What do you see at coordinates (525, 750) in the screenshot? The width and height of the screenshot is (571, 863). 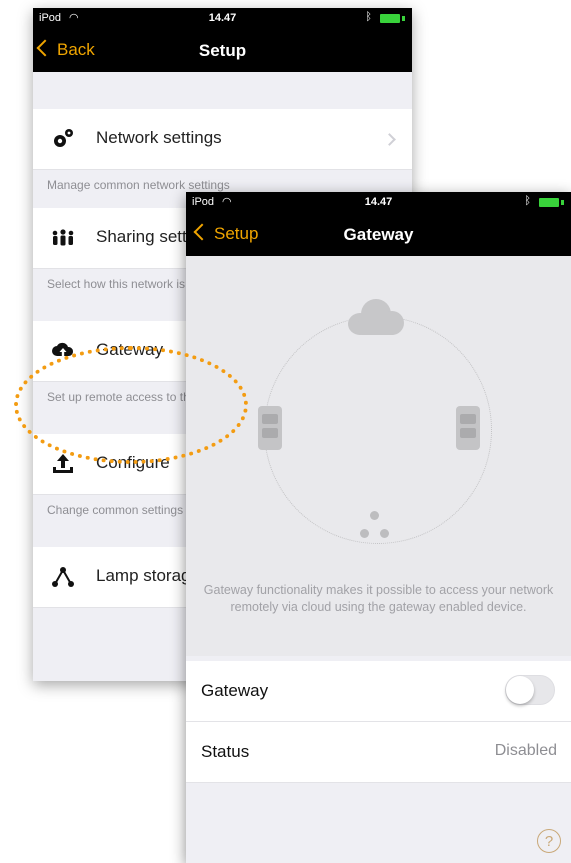 I see `status-value: Disabled` at bounding box center [525, 750].